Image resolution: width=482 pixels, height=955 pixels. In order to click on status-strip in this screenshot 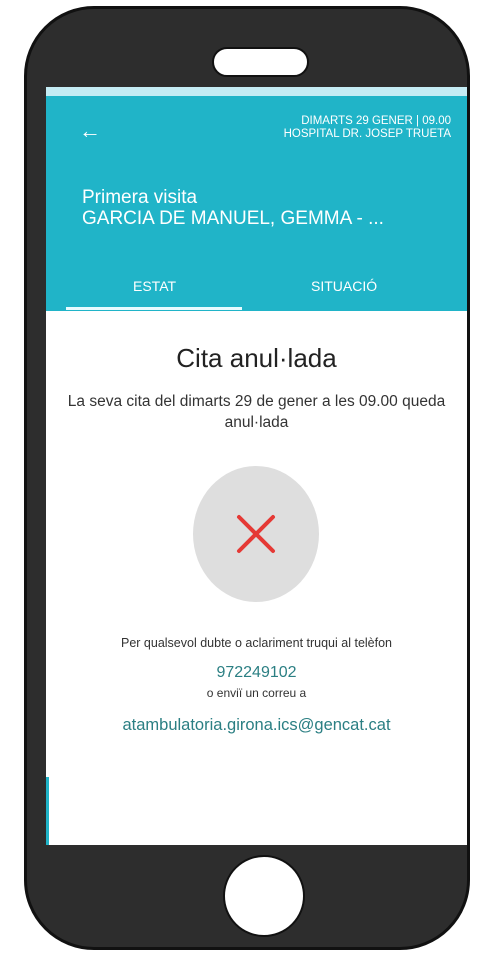, I will do `click(256, 91)`.